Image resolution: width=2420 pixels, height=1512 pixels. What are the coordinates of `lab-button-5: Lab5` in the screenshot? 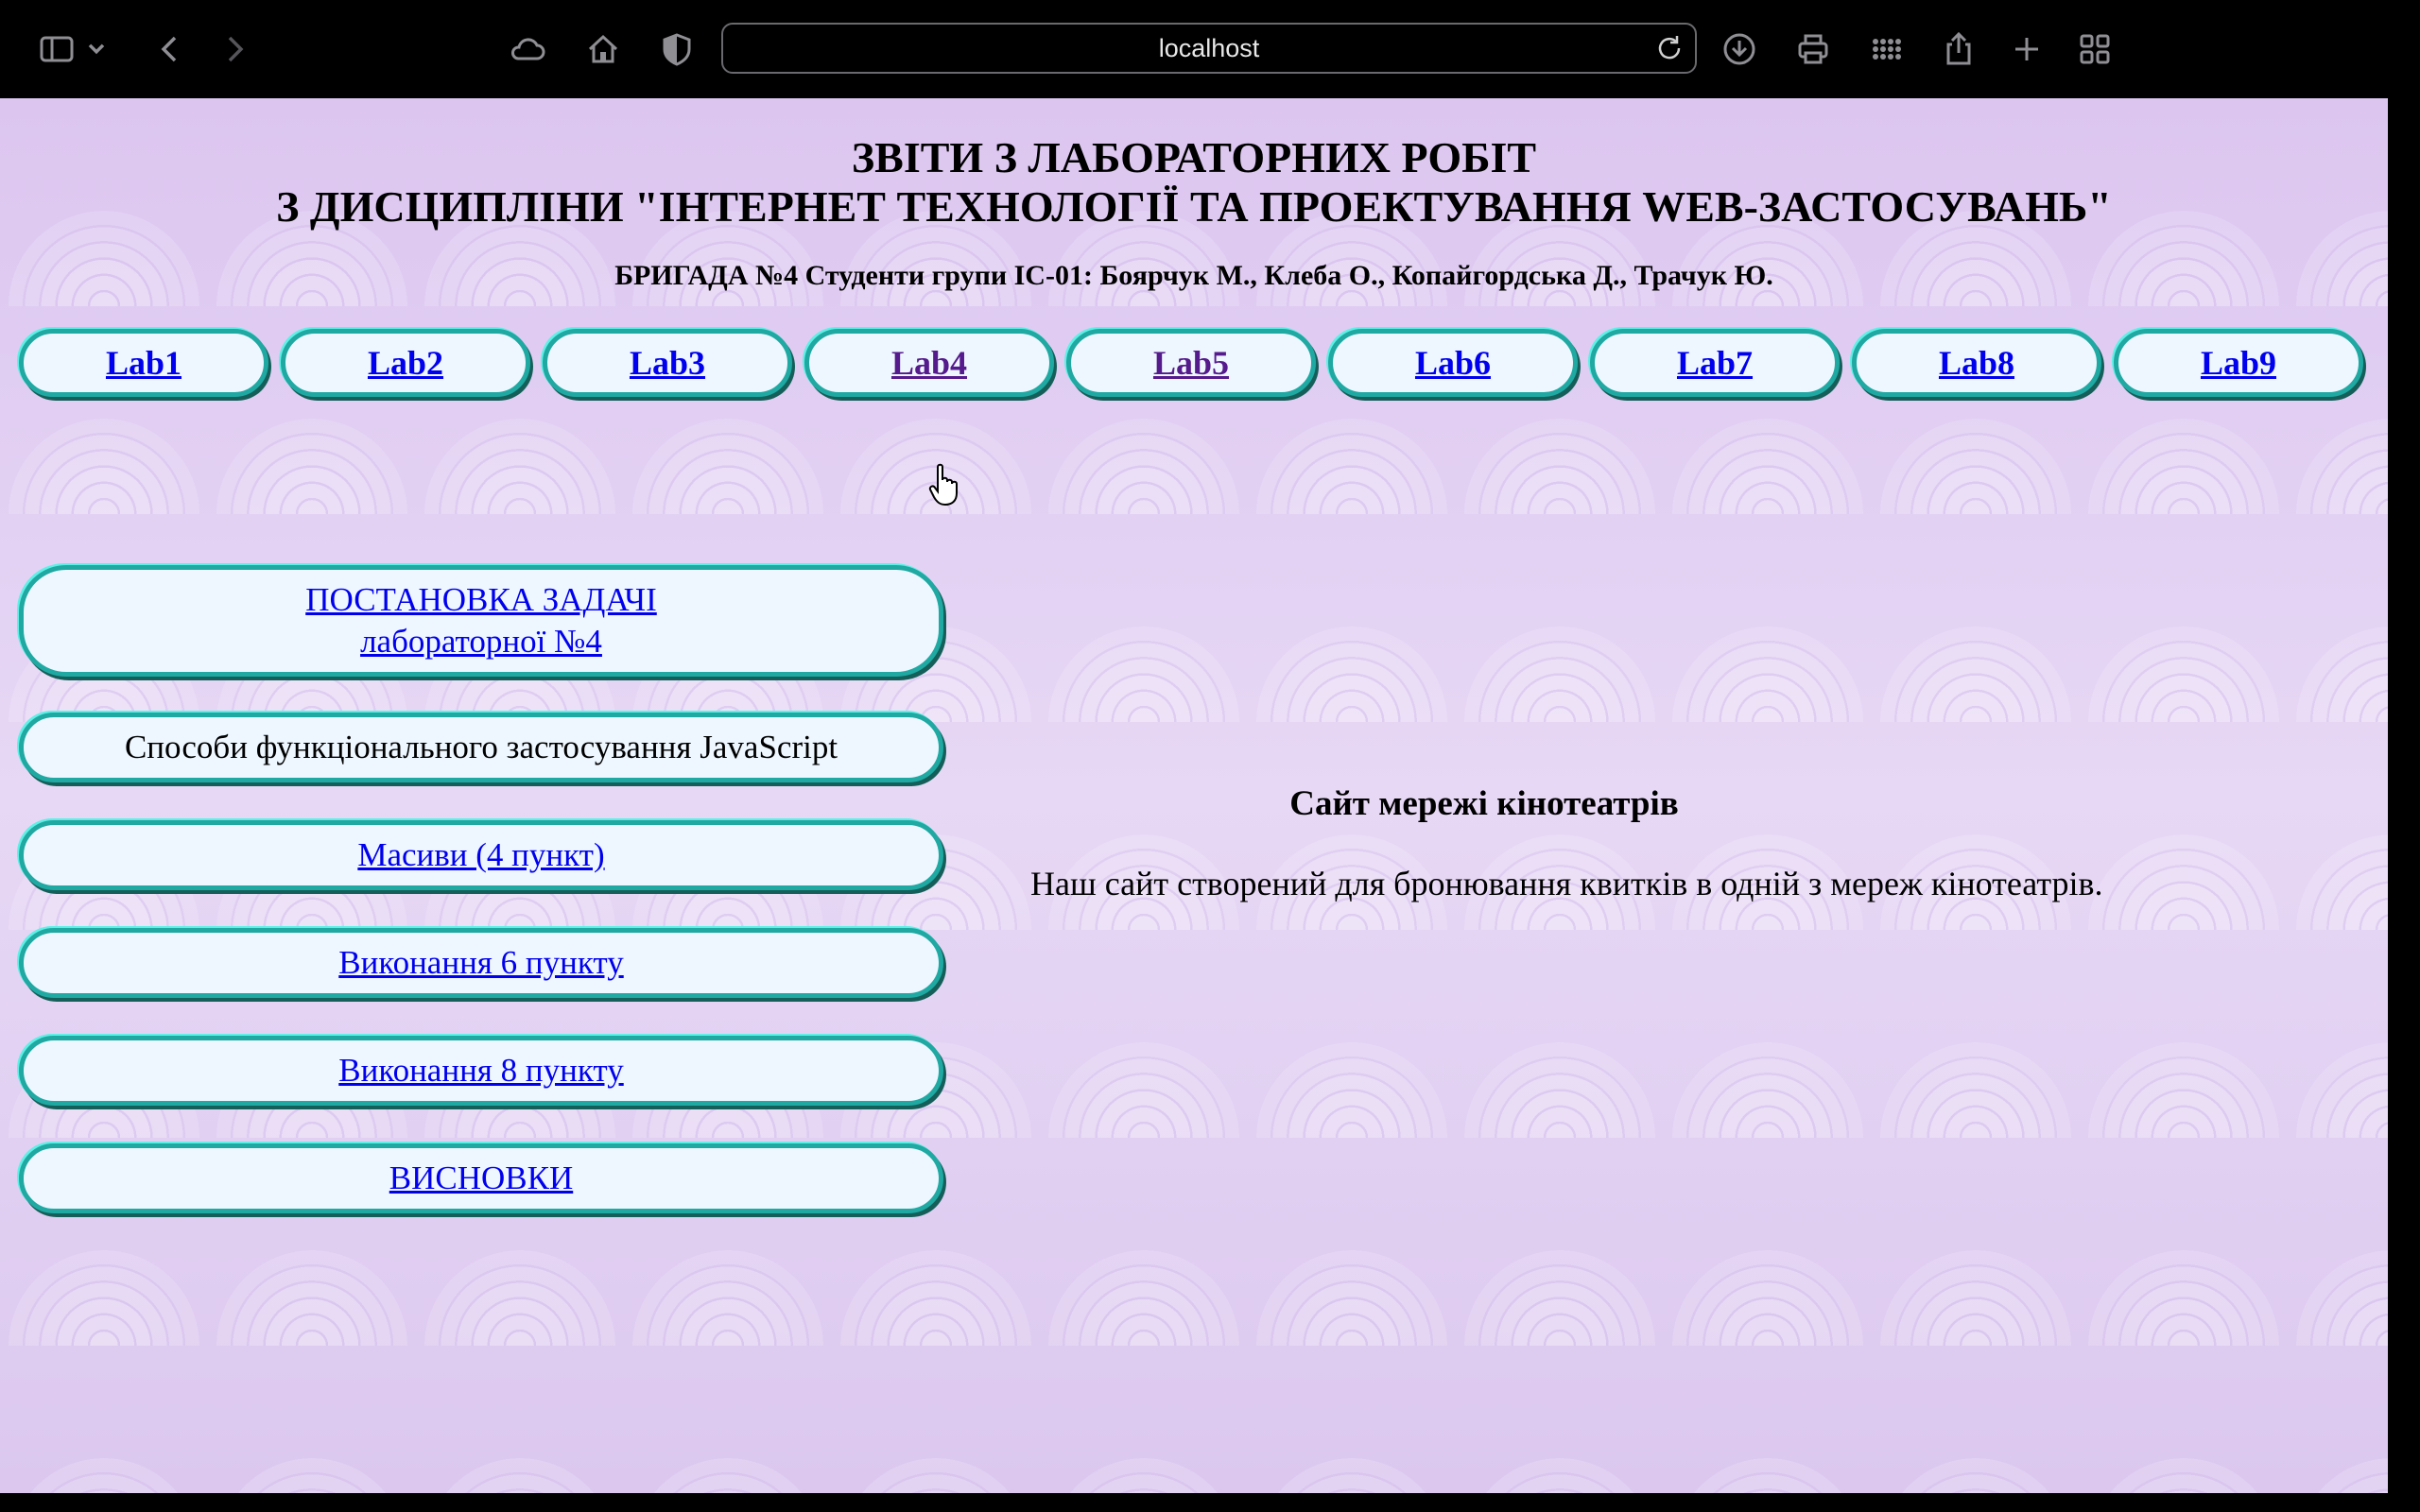 It's located at (1191, 363).